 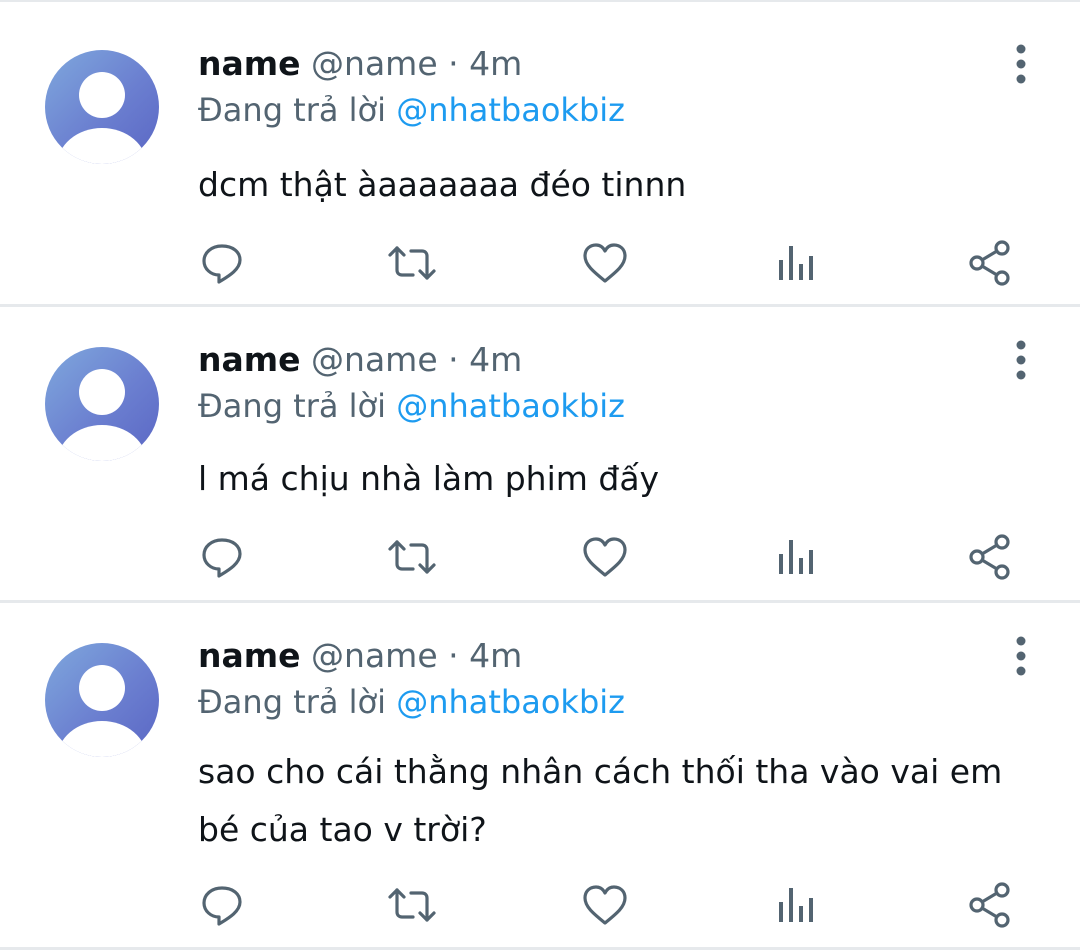 What do you see at coordinates (442, 184) in the screenshot?
I see `tweet-text: dcm thật àaaaaaaa đéo tinnn` at bounding box center [442, 184].